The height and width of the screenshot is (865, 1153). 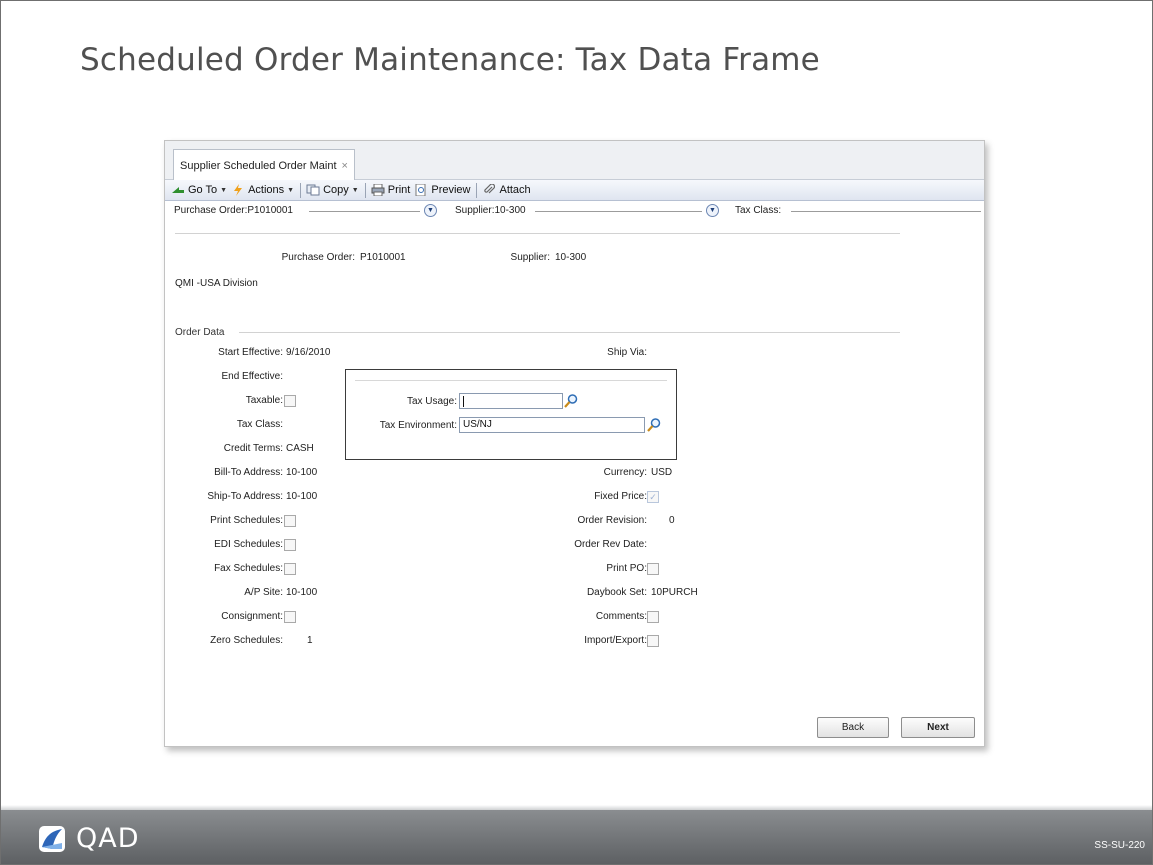 I want to click on tax-environment-input: US/NJ, so click(x=552, y=425).